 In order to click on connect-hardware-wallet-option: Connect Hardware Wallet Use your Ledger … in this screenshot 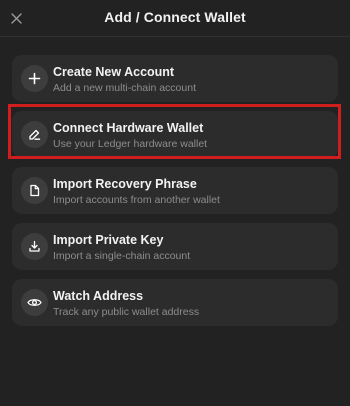, I will do `click(175, 134)`.